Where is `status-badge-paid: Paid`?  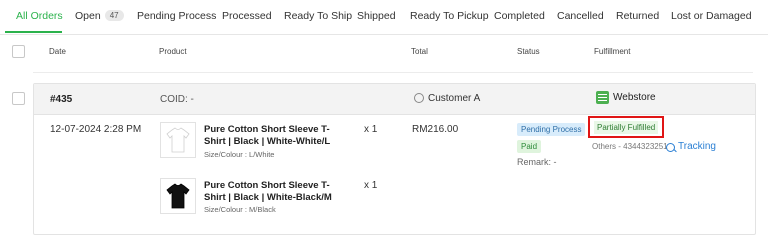 status-badge-paid: Paid is located at coordinates (529, 146).